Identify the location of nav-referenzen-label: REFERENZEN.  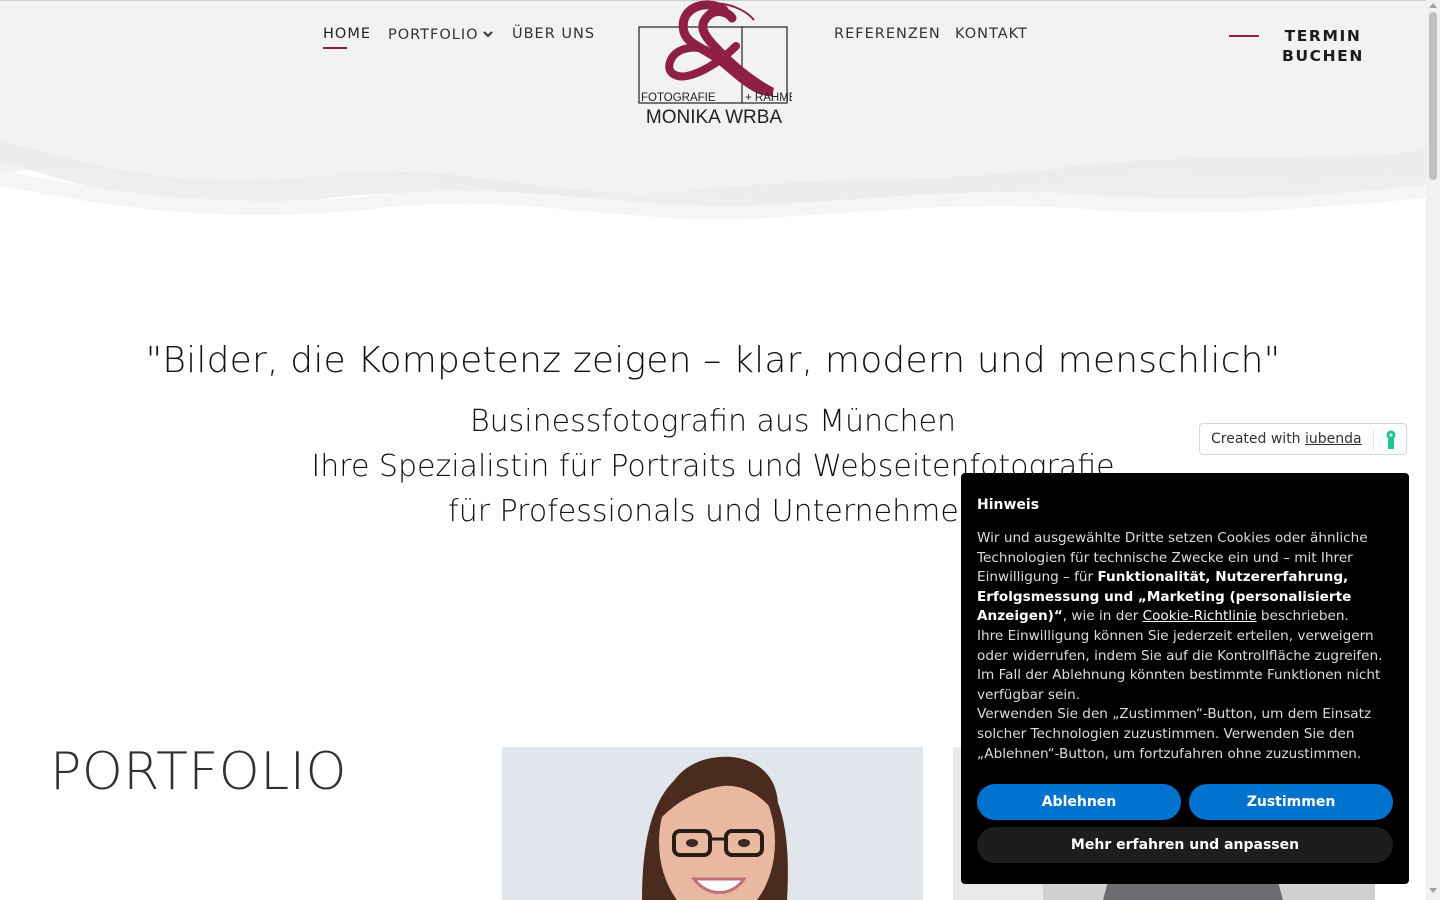
(887, 34).